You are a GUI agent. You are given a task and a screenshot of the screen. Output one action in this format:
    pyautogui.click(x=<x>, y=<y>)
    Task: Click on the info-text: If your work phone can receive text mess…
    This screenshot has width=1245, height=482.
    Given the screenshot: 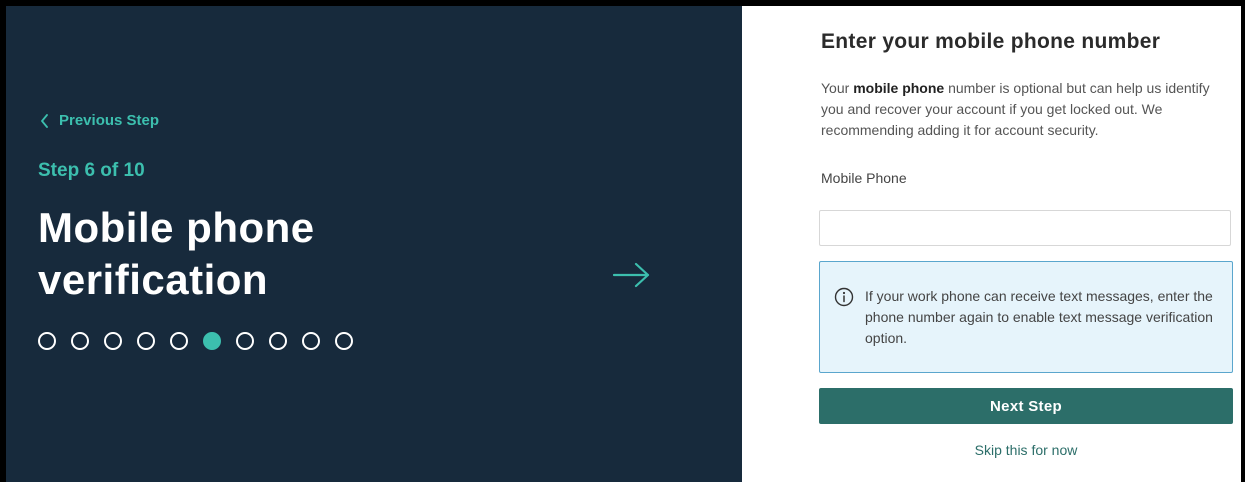 What is the action you would take?
    pyautogui.click(x=1039, y=317)
    